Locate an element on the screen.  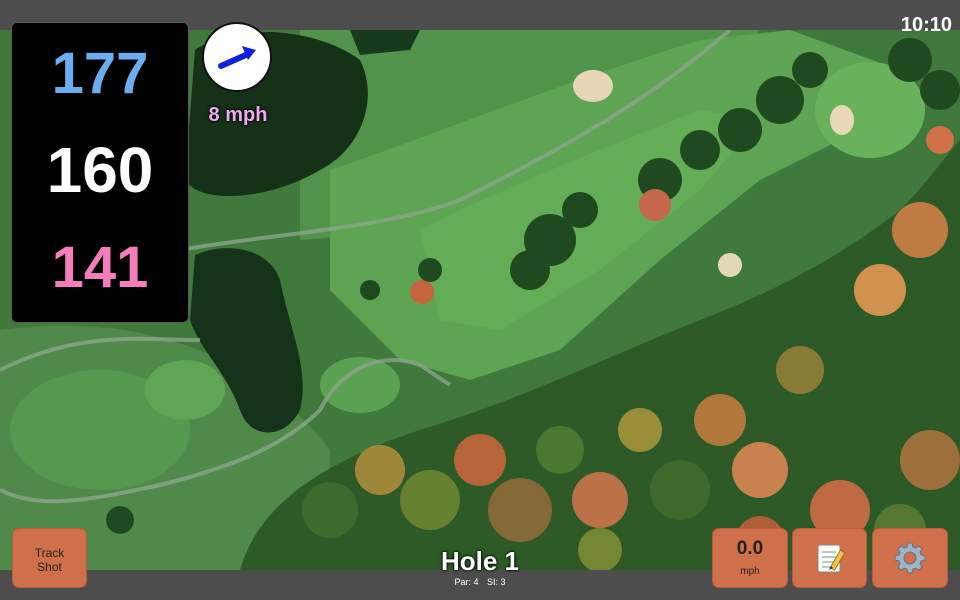
speed-value: 0.0 is located at coordinates (750, 548).